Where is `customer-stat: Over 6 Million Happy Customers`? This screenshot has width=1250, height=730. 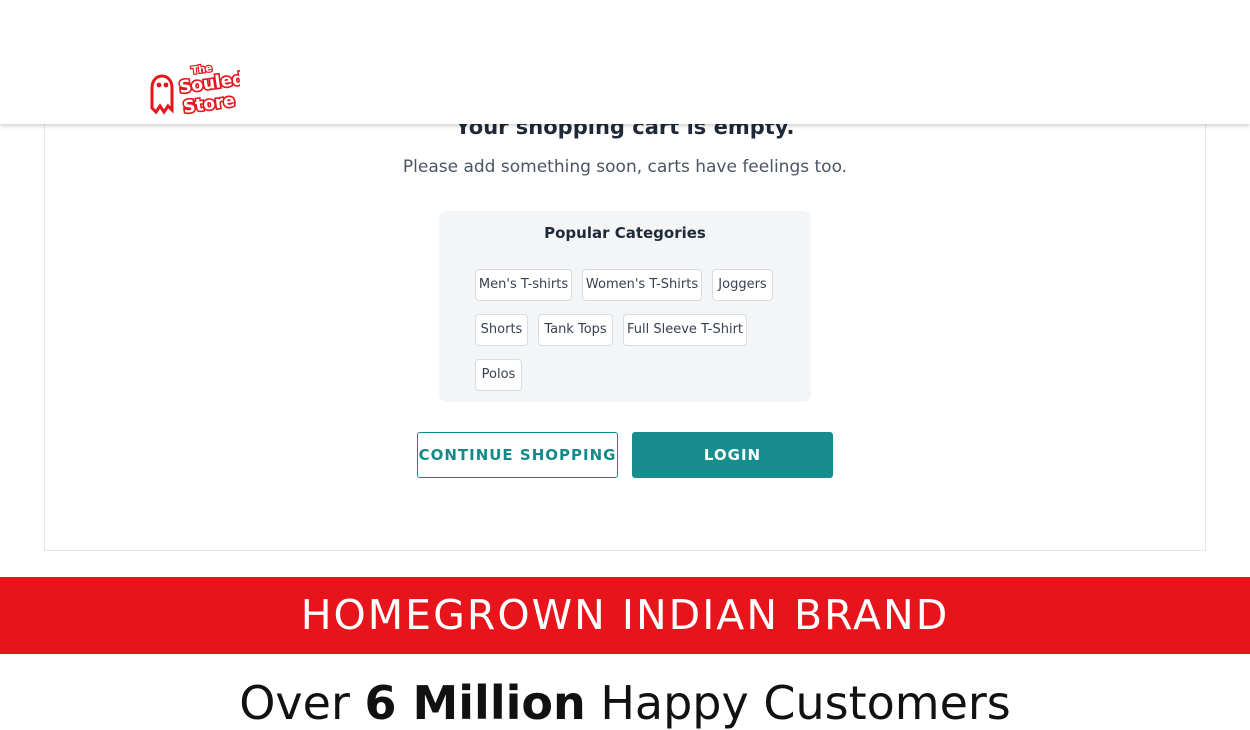 customer-stat: Over 6 Million Happy Customers is located at coordinates (625, 703).